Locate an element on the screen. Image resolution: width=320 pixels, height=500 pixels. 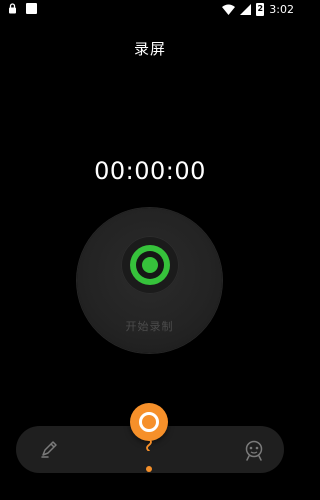
floating-record-button is located at coordinates (149, 427).